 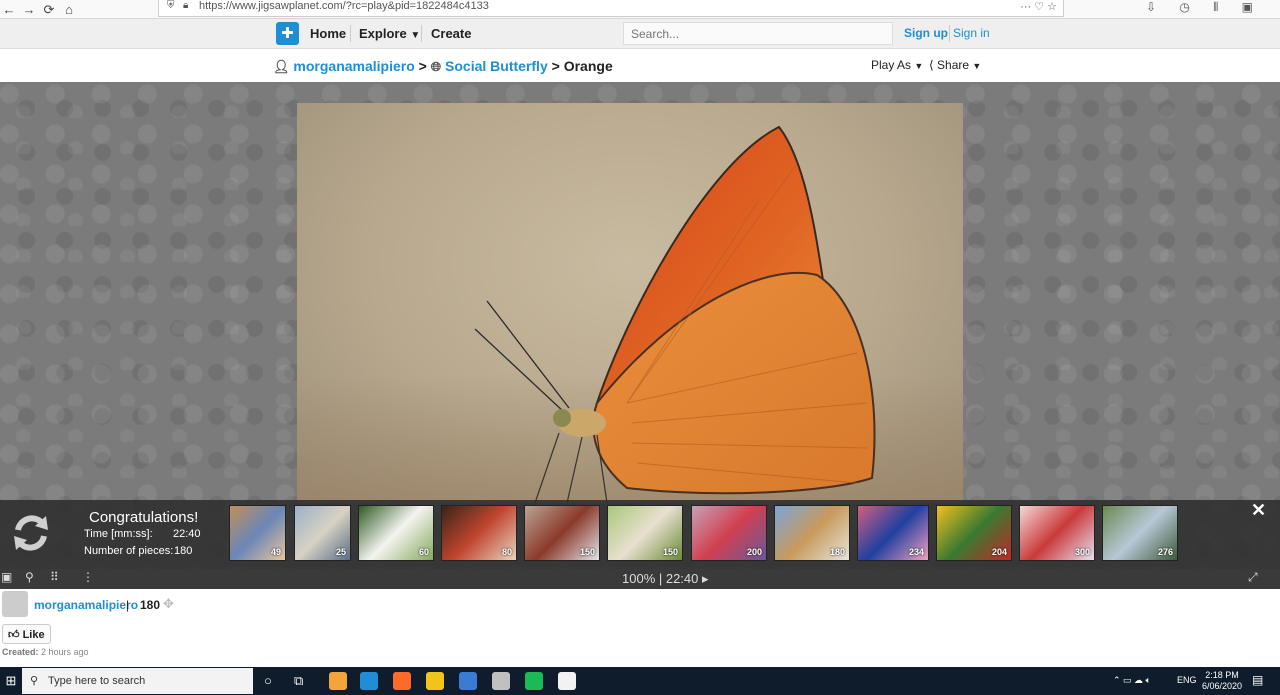 What do you see at coordinates (916, 552) in the screenshot?
I see `thumb-piece-count: 234` at bounding box center [916, 552].